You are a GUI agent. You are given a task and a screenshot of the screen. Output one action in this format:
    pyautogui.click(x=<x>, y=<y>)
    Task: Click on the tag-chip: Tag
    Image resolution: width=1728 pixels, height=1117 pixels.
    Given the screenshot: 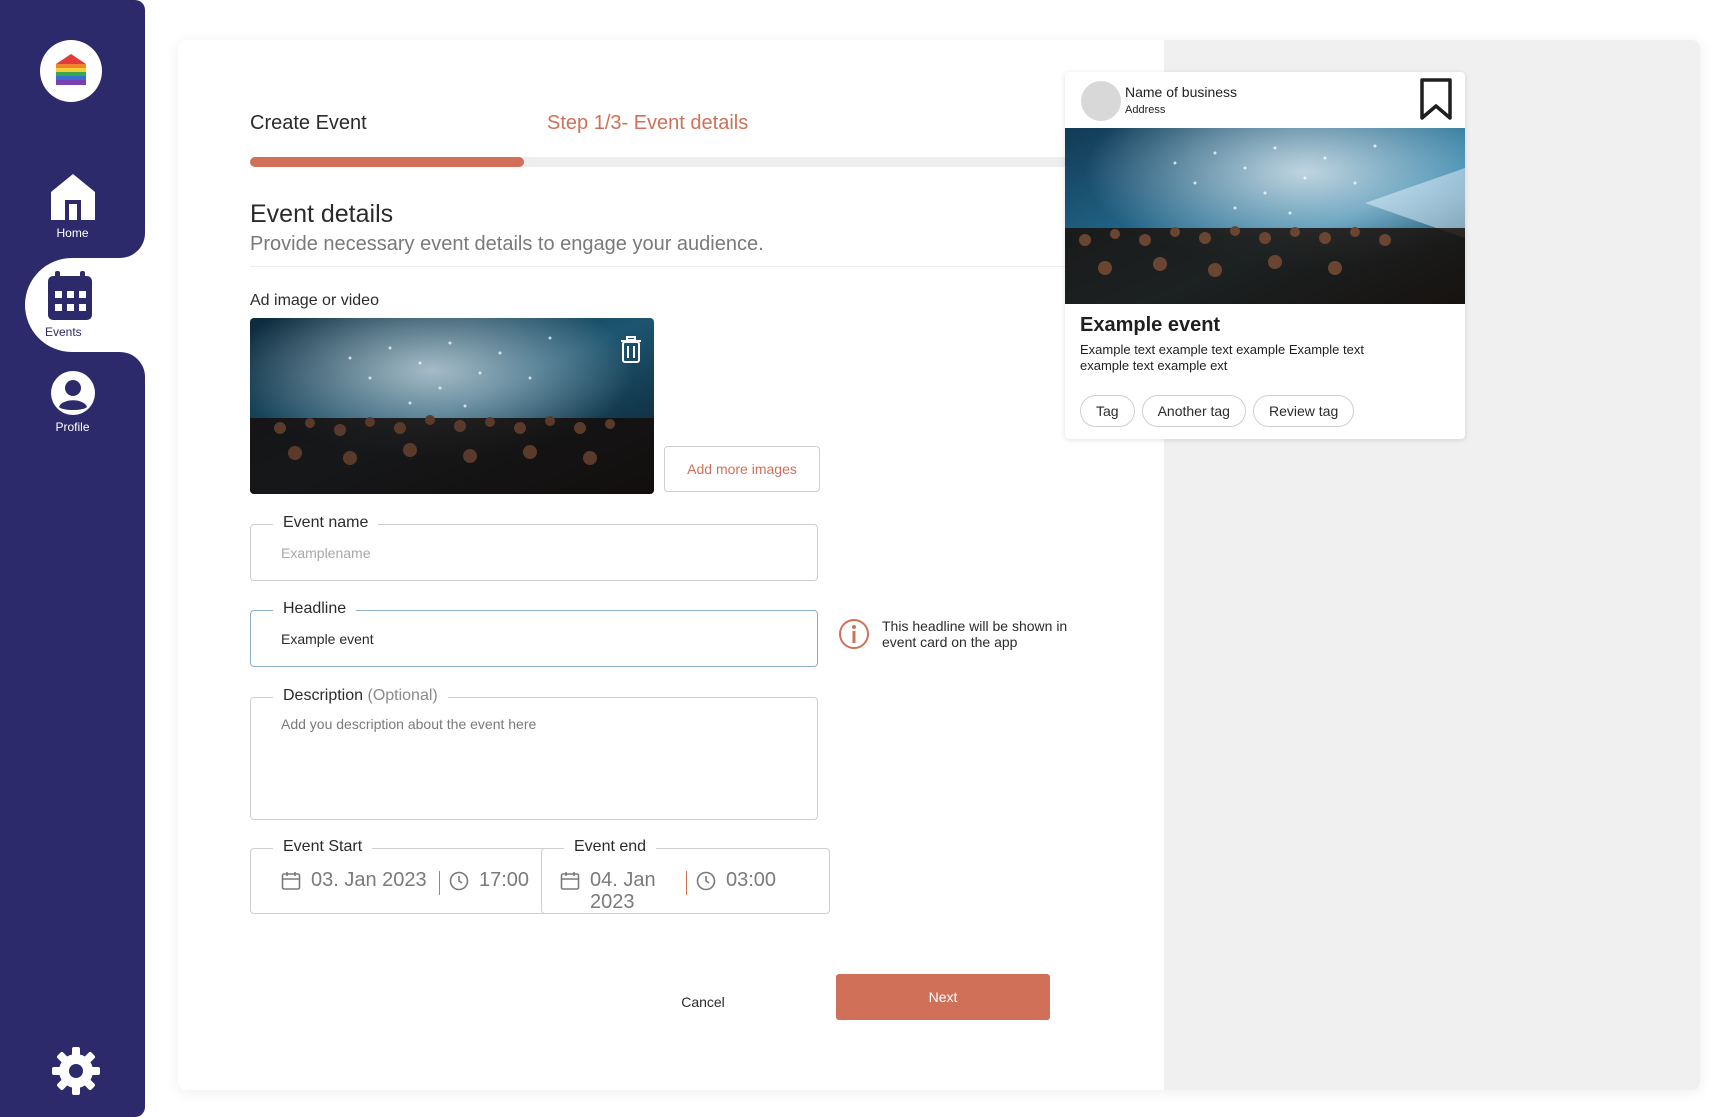 What is the action you would take?
    pyautogui.click(x=1107, y=411)
    